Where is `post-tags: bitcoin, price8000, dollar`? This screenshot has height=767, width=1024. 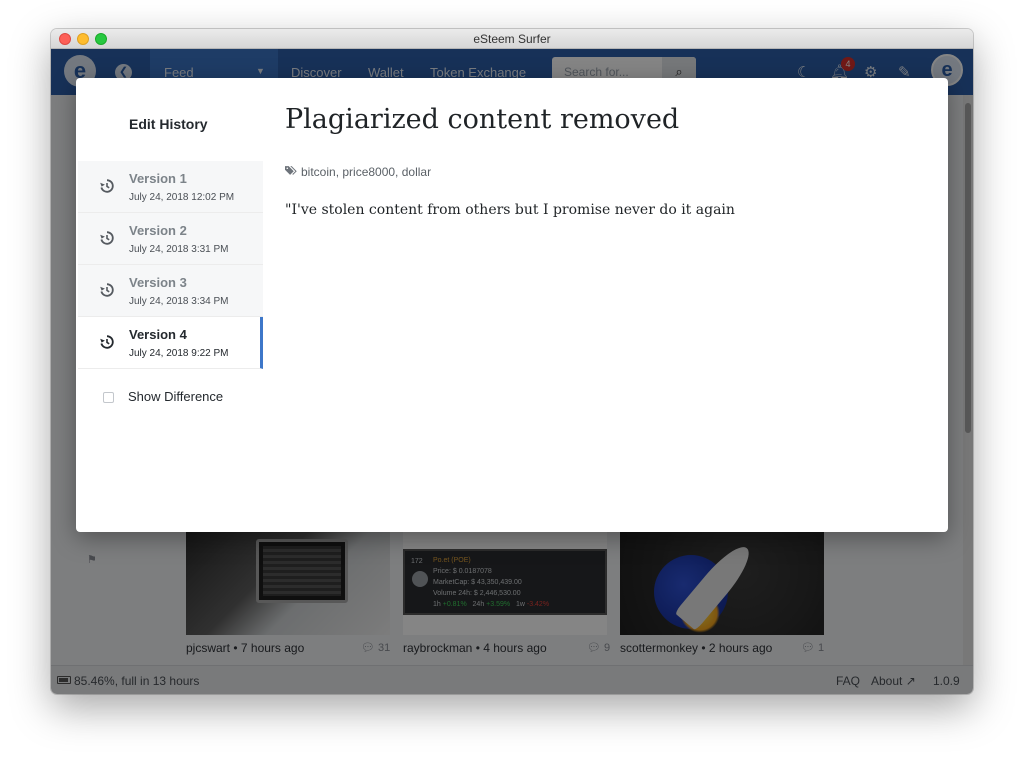 post-tags: bitcoin, price8000, dollar is located at coordinates (358, 172).